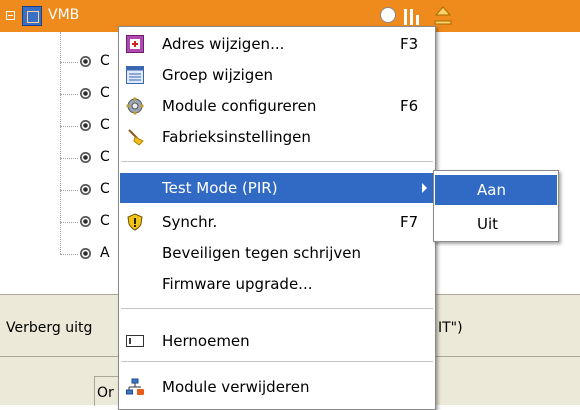  Describe the element at coordinates (411, 16) in the screenshot. I see `signal-bars-icon` at that location.